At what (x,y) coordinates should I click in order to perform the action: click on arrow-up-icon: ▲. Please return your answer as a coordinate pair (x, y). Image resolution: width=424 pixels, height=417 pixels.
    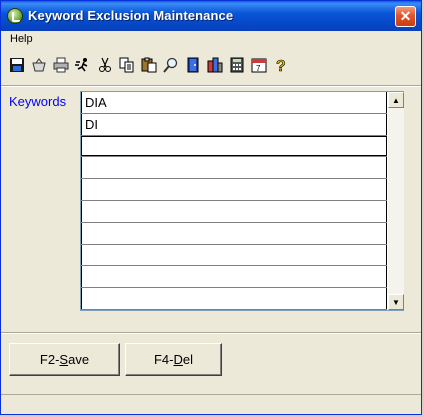
    Looking at the image, I should click on (396, 100).